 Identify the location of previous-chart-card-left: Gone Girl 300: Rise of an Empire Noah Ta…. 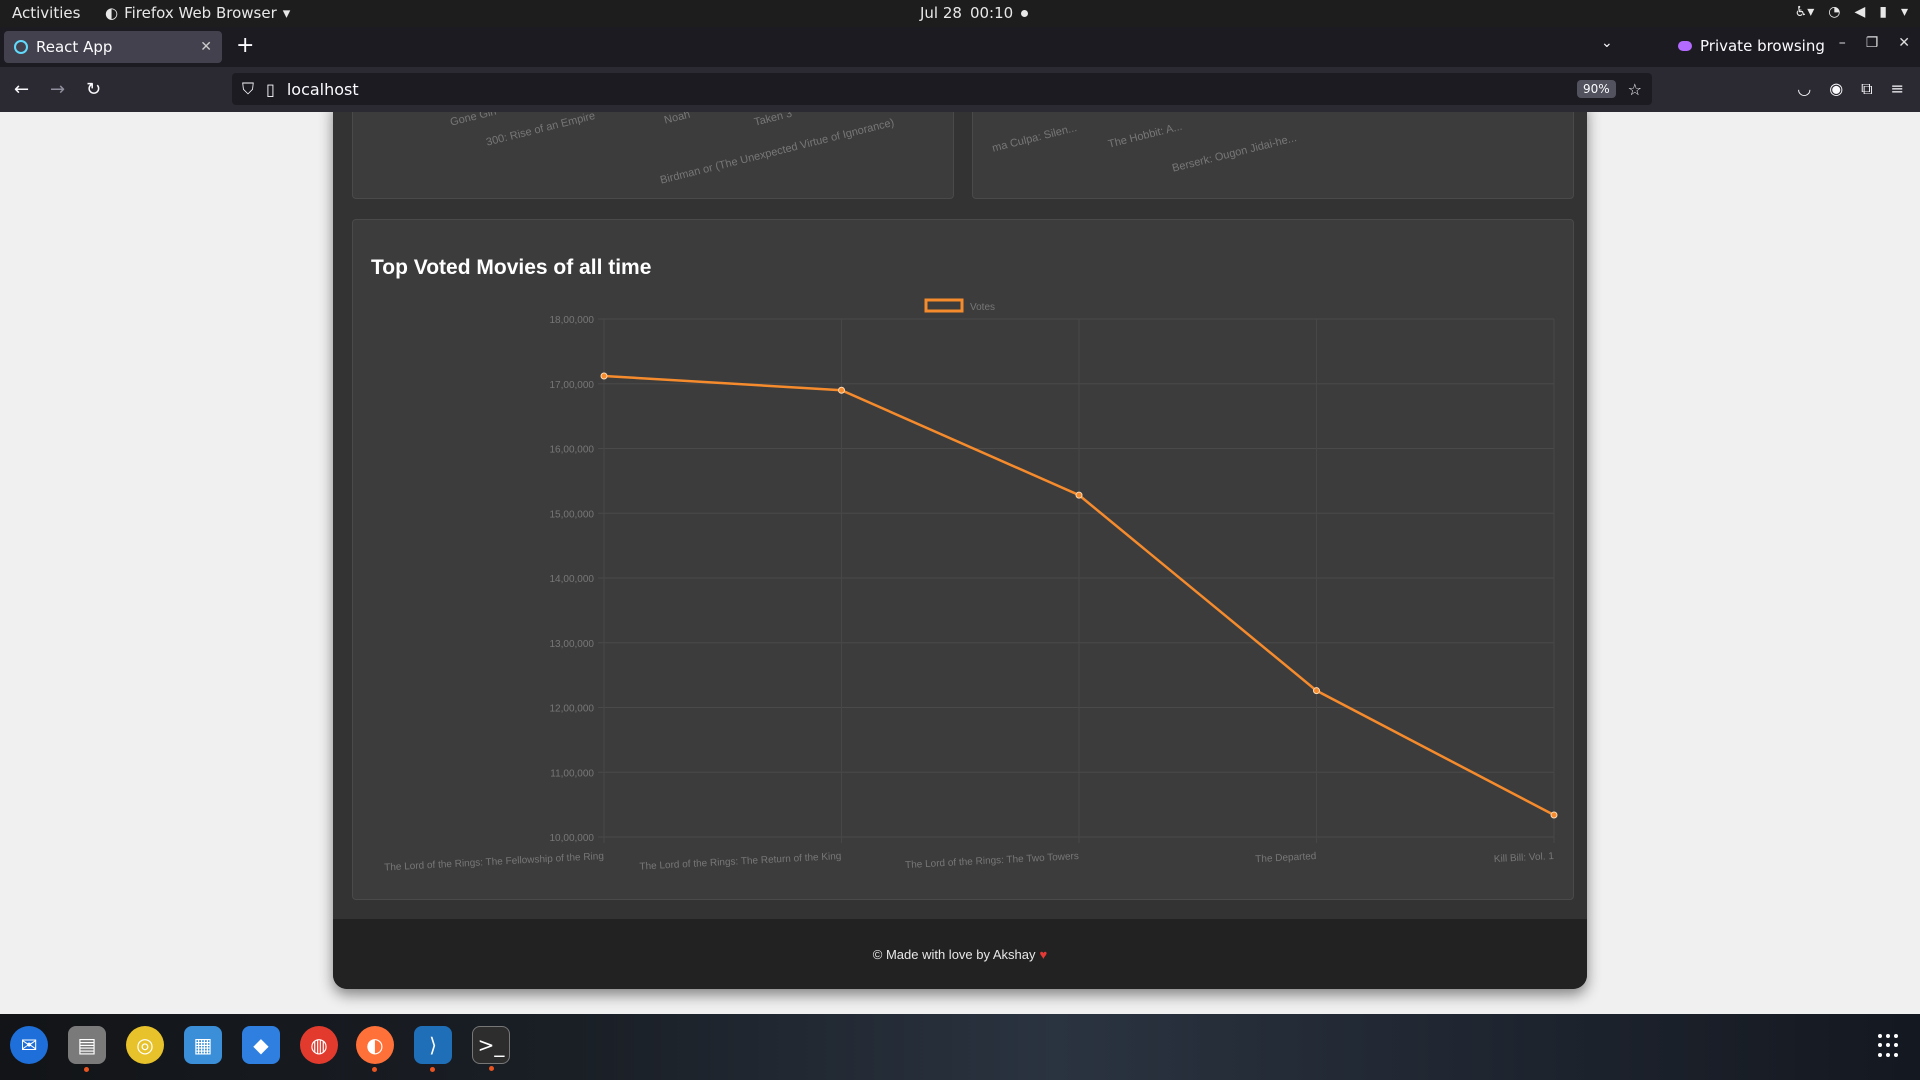
(653, 155).